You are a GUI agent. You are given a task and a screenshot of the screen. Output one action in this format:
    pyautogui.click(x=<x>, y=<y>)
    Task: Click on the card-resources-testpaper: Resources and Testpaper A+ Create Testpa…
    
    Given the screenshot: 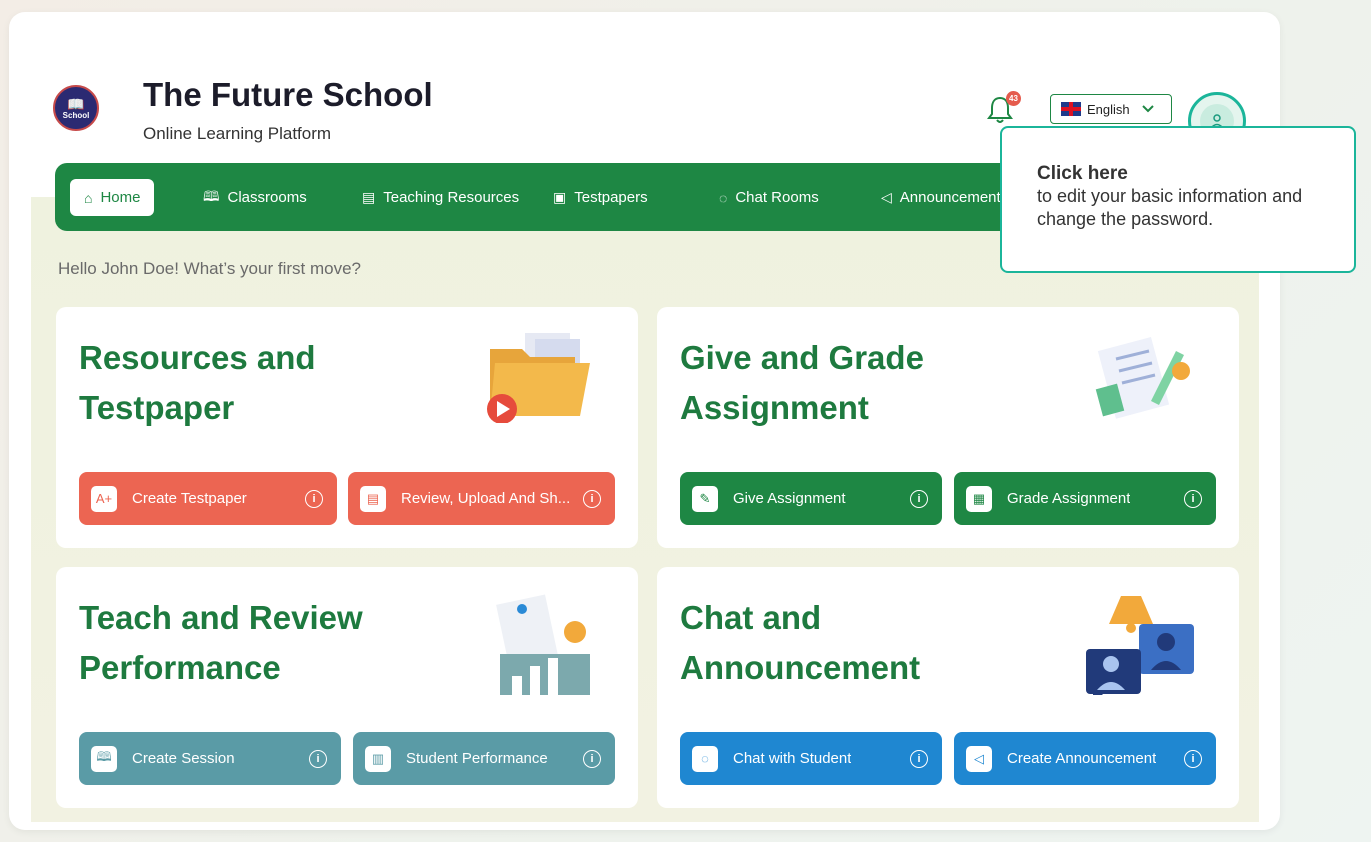 What is the action you would take?
    pyautogui.click(x=347, y=427)
    